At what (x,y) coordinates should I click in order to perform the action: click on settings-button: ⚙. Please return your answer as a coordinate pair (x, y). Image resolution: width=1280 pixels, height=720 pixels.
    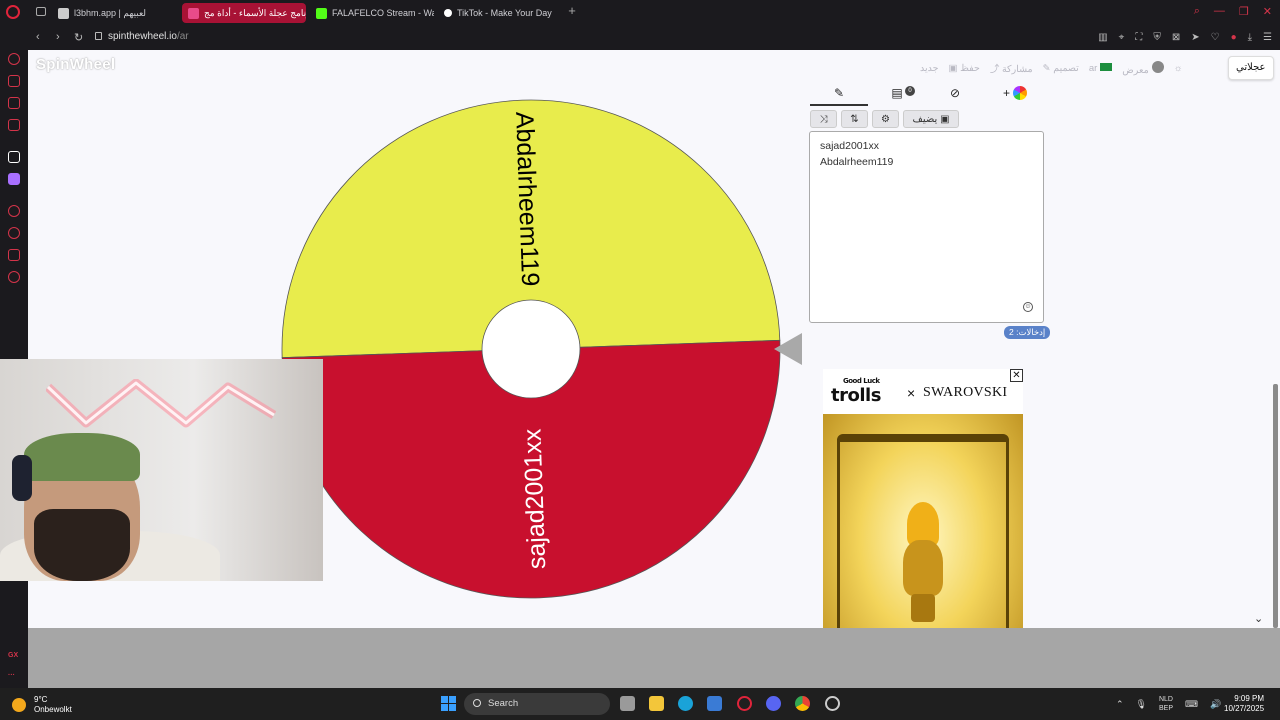
    Looking at the image, I should click on (885, 119).